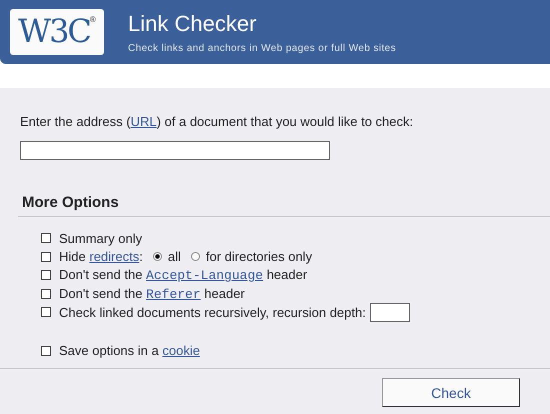  Describe the element at coordinates (174, 256) in the screenshot. I see `radio-label: all` at that location.